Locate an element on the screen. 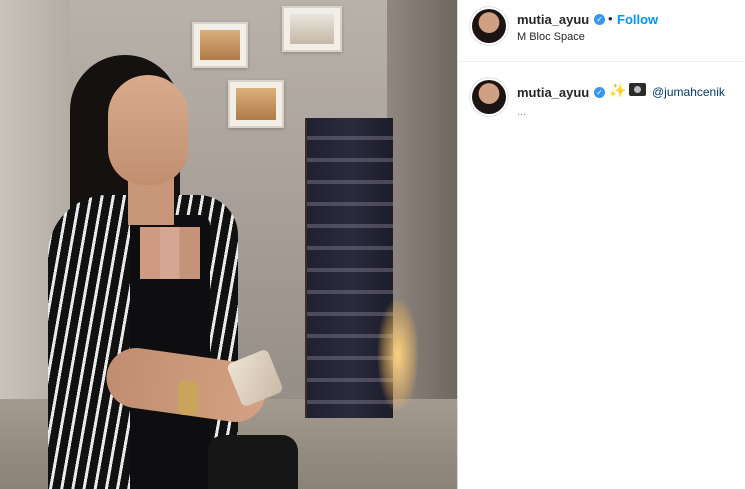 This screenshot has width=745, height=489. photo-wall-frame is located at coordinates (312, 29).